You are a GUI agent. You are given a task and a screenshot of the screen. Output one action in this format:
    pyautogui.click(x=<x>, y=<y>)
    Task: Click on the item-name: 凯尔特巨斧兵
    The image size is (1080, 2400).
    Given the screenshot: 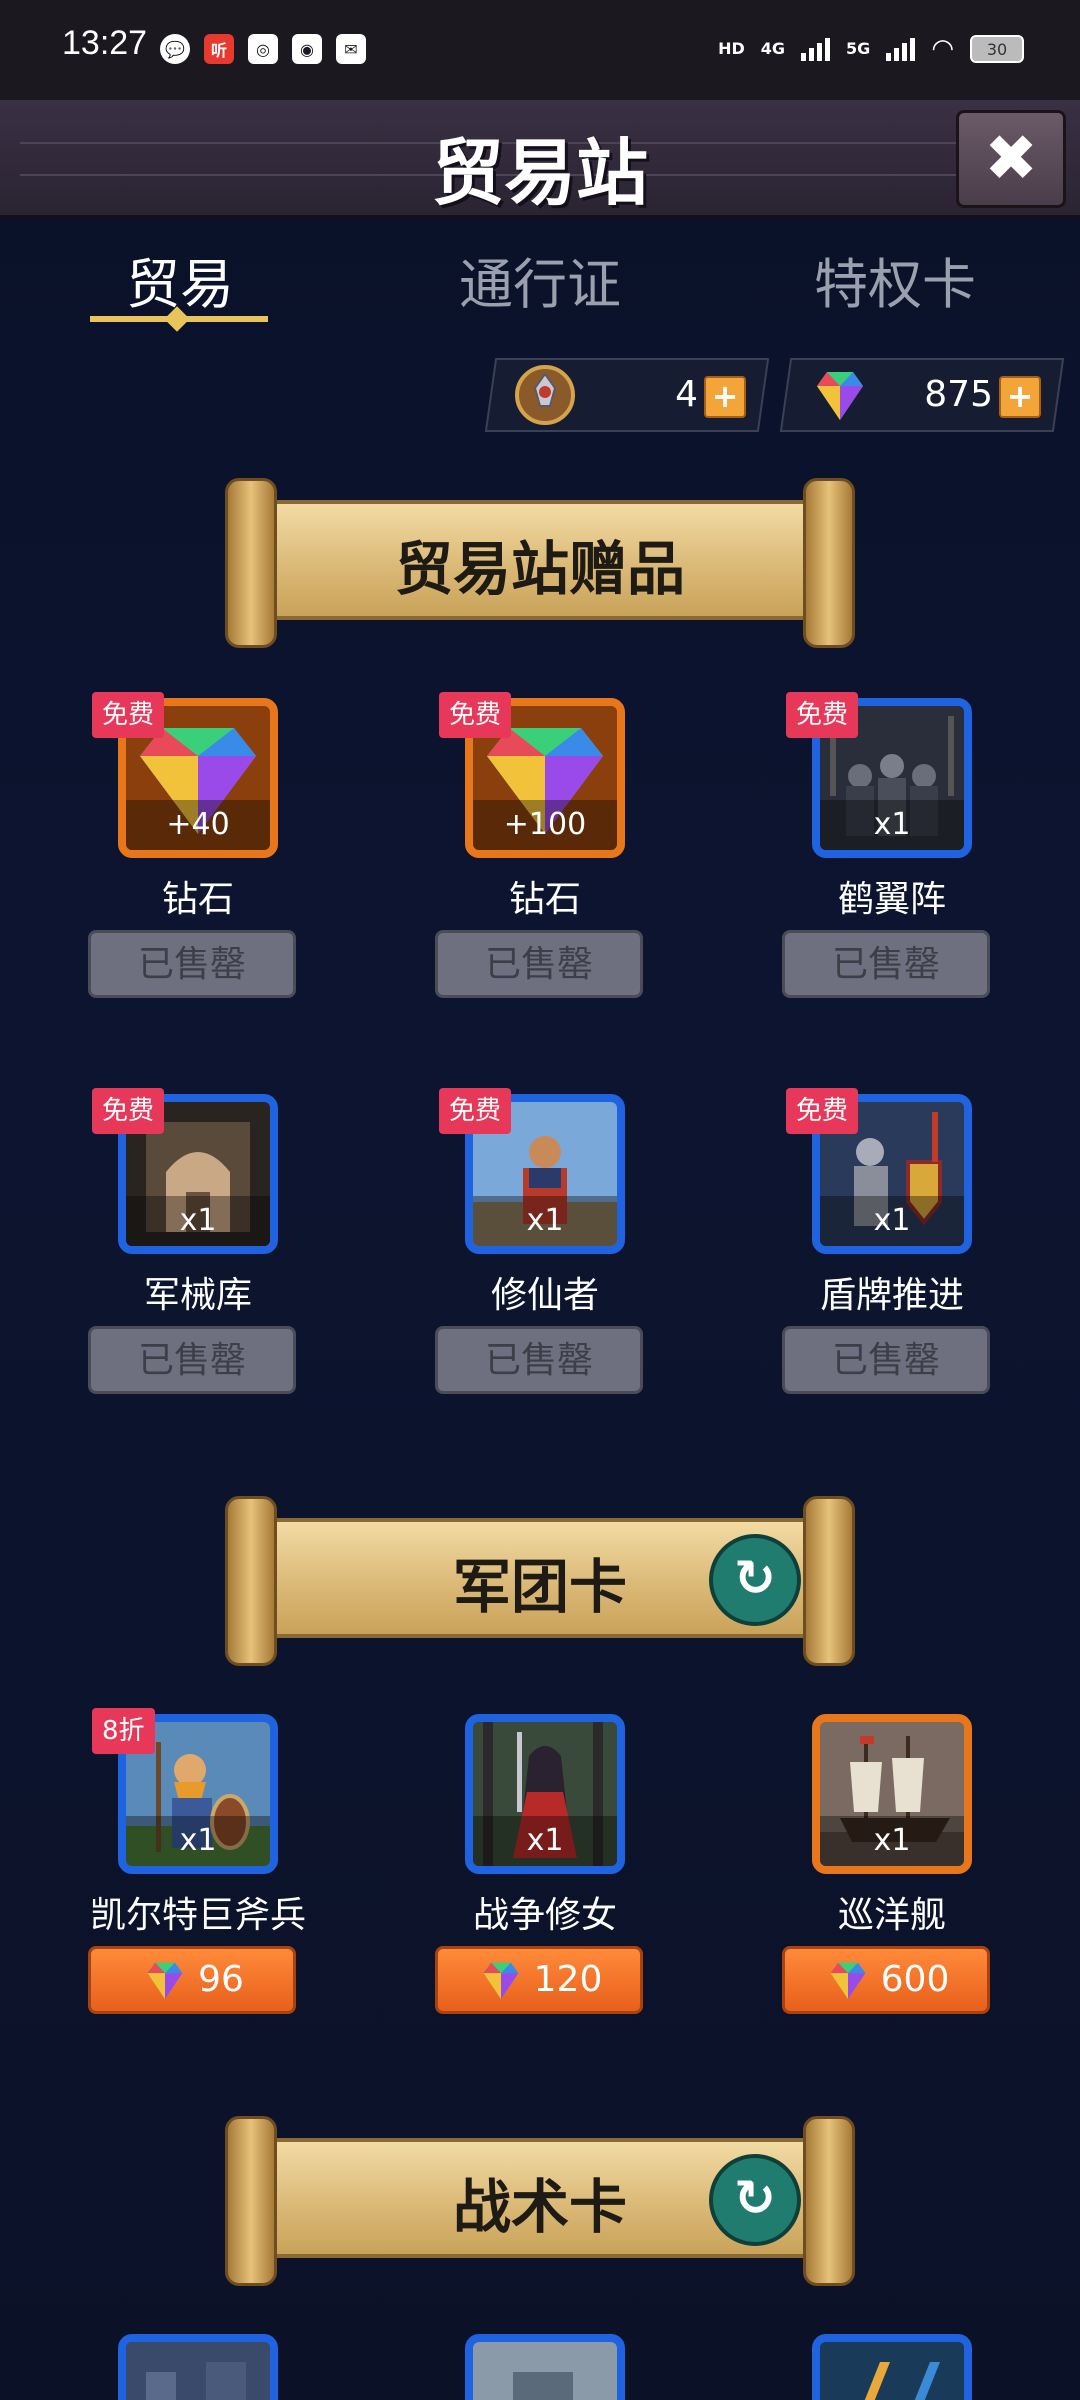 What is the action you would take?
    pyautogui.click(x=197, y=1915)
    